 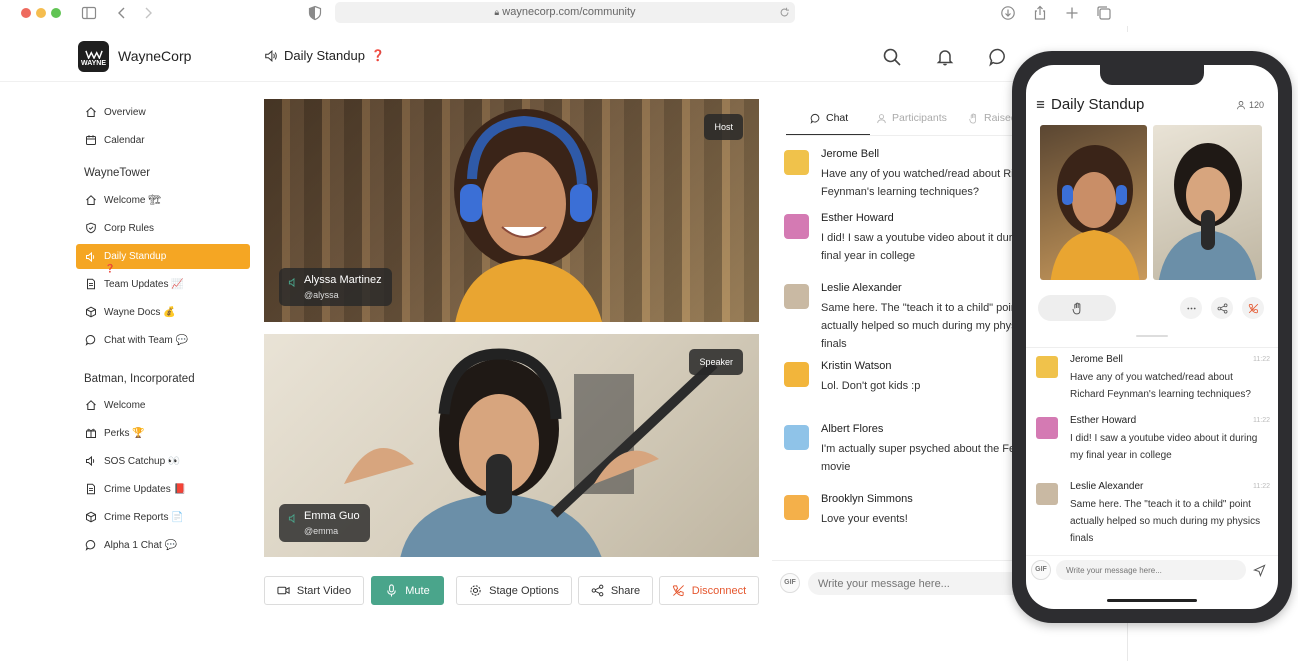 I want to click on new-tab-icon, so click(x=1072, y=13).